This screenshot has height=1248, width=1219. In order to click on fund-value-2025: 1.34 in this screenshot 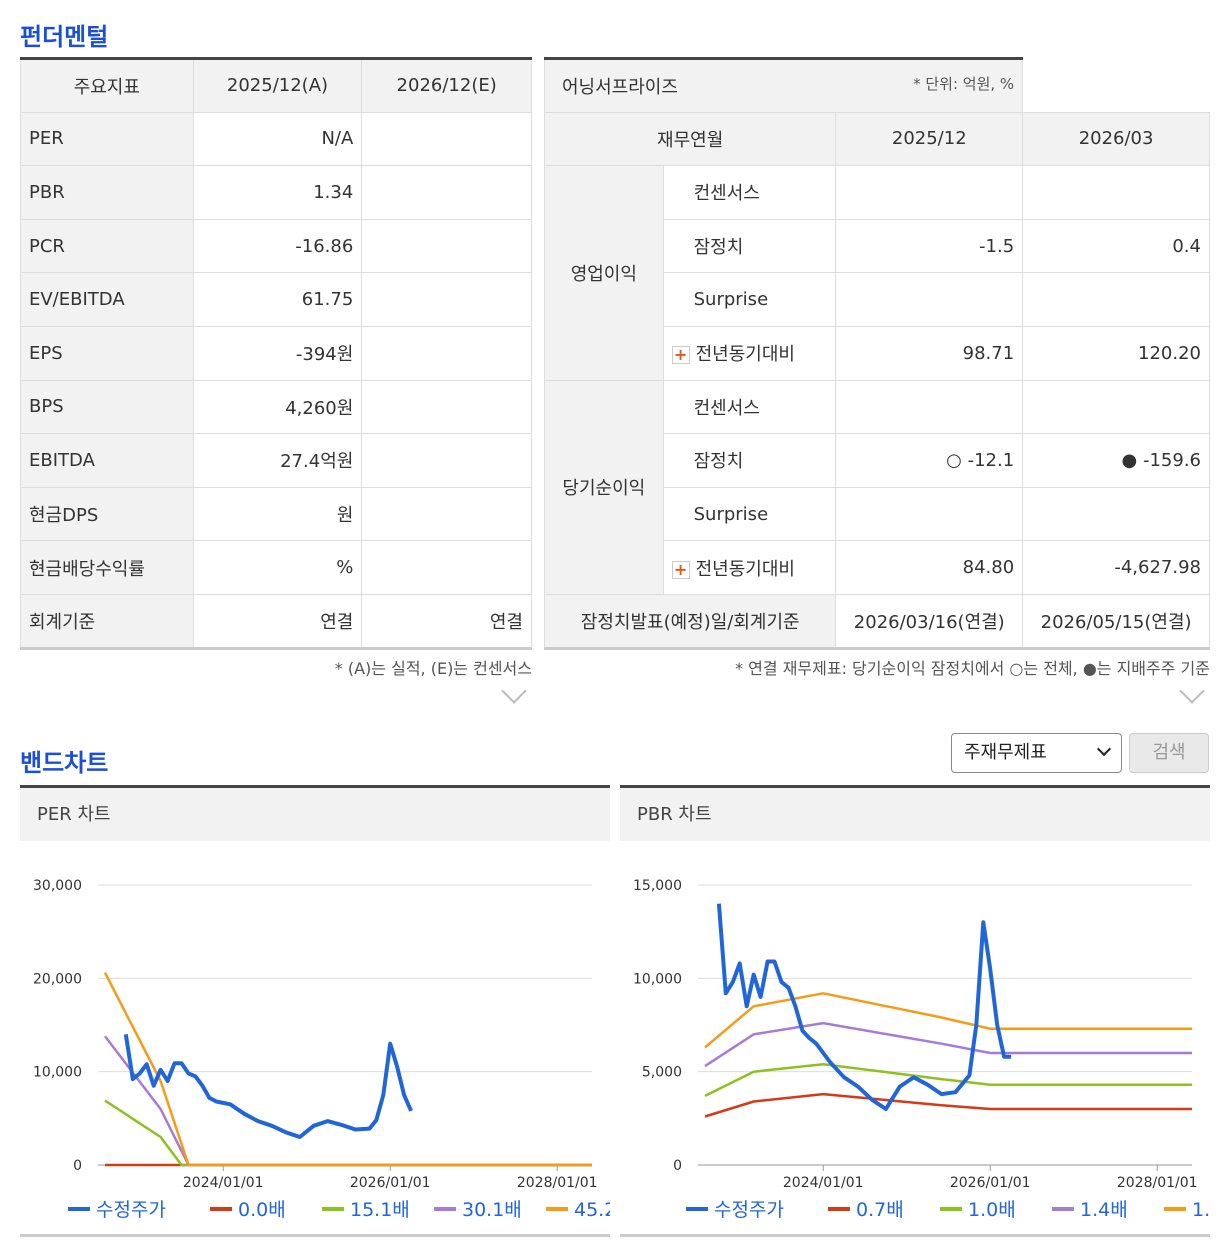, I will do `click(277, 192)`.